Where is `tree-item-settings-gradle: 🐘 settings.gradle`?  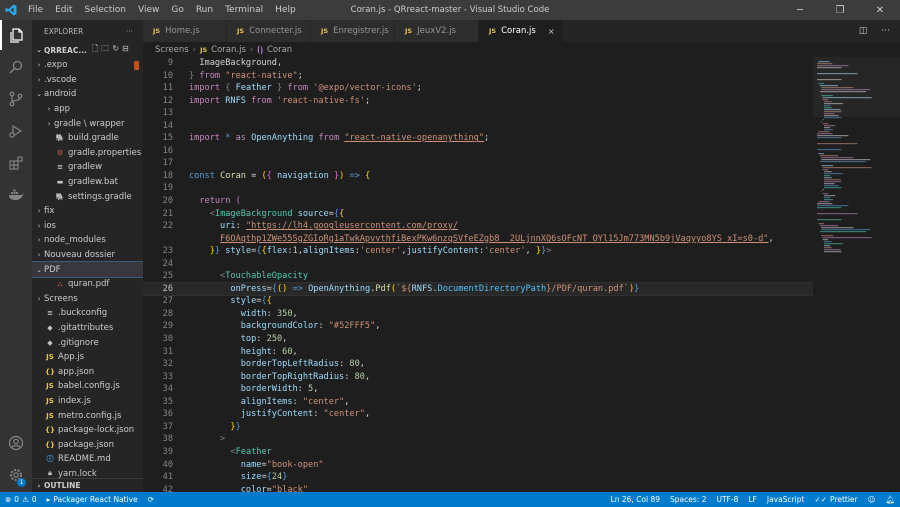 tree-item-settings-gradle: 🐘 settings.gradle is located at coordinates (87, 196).